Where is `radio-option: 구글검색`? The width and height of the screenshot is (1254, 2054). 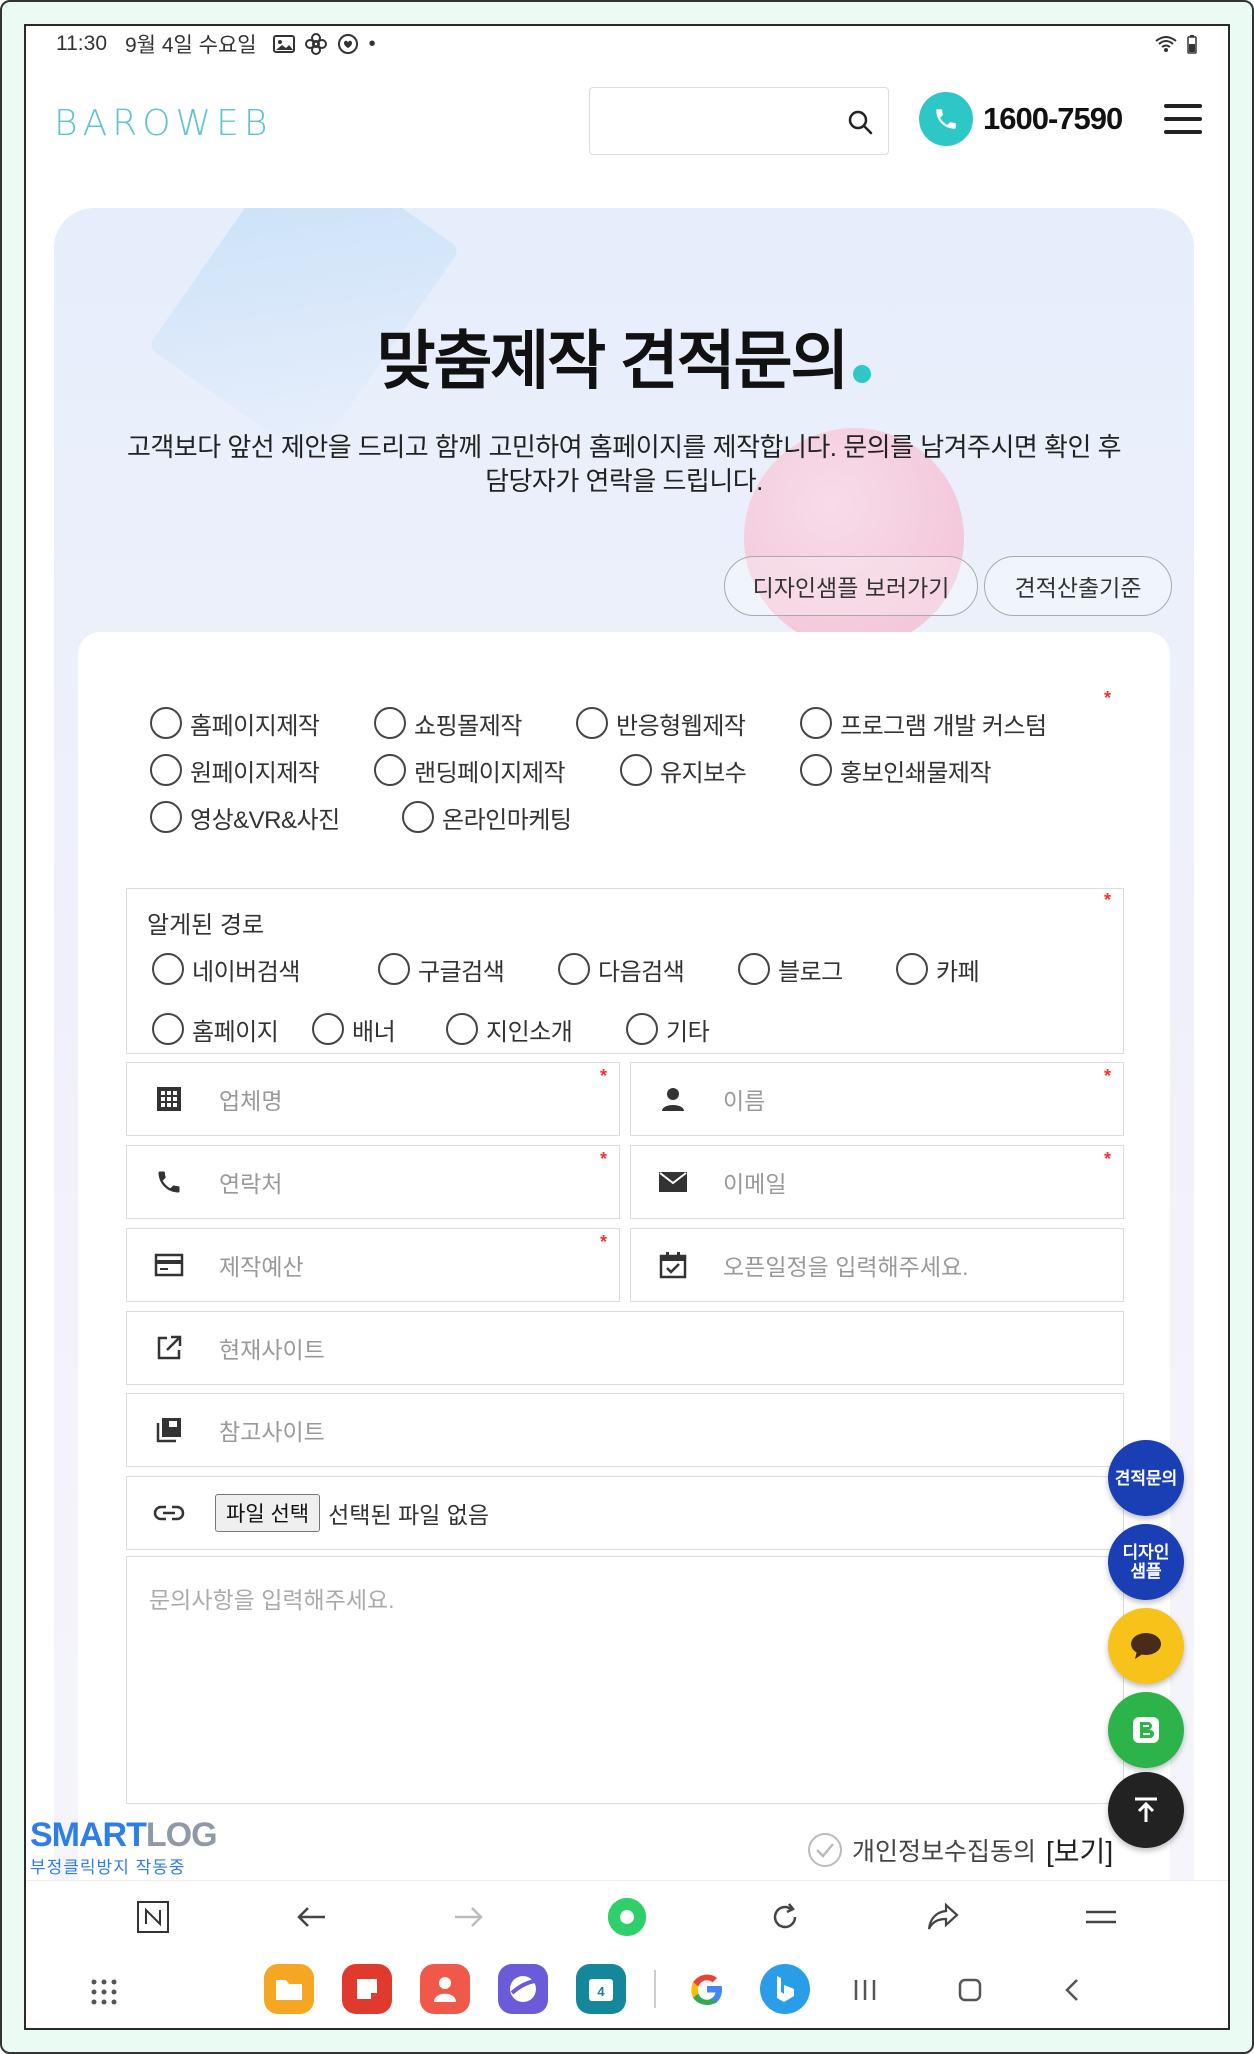
radio-option: 구글검색 is located at coordinates (456, 969).